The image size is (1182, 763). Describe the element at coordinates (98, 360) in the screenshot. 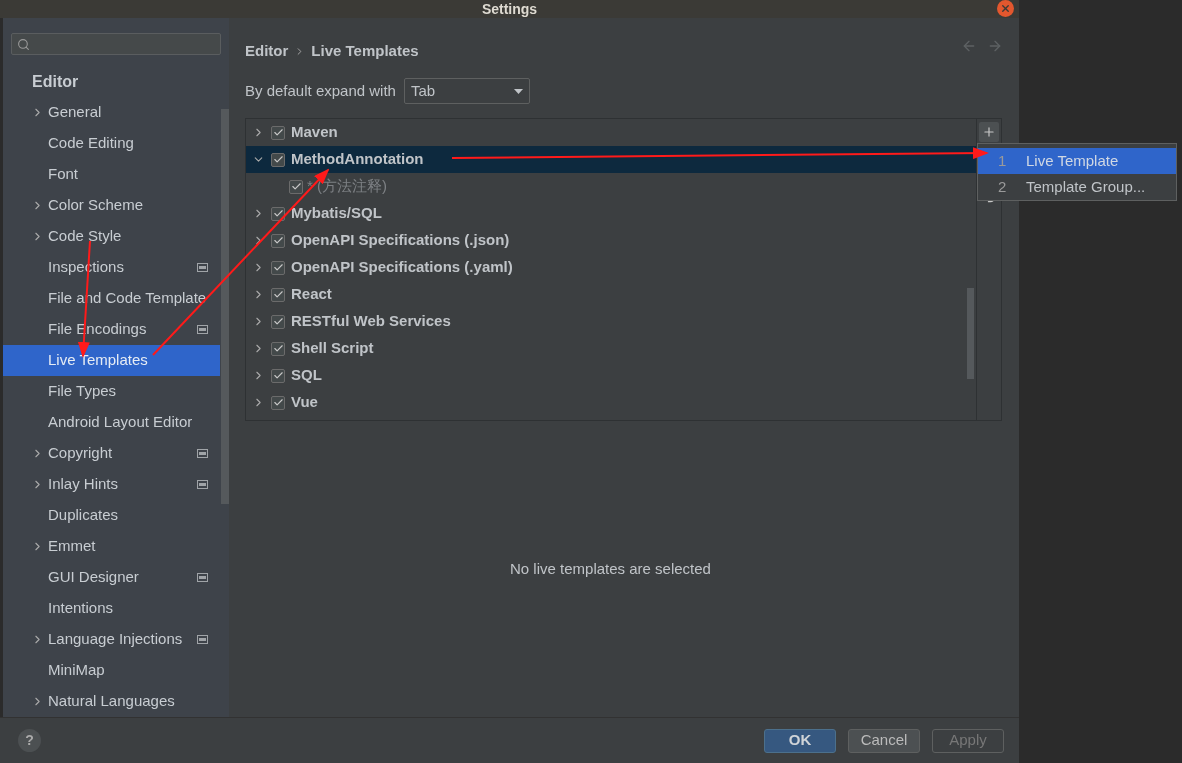

I see `sidebar-label: Live Templates` at that location.